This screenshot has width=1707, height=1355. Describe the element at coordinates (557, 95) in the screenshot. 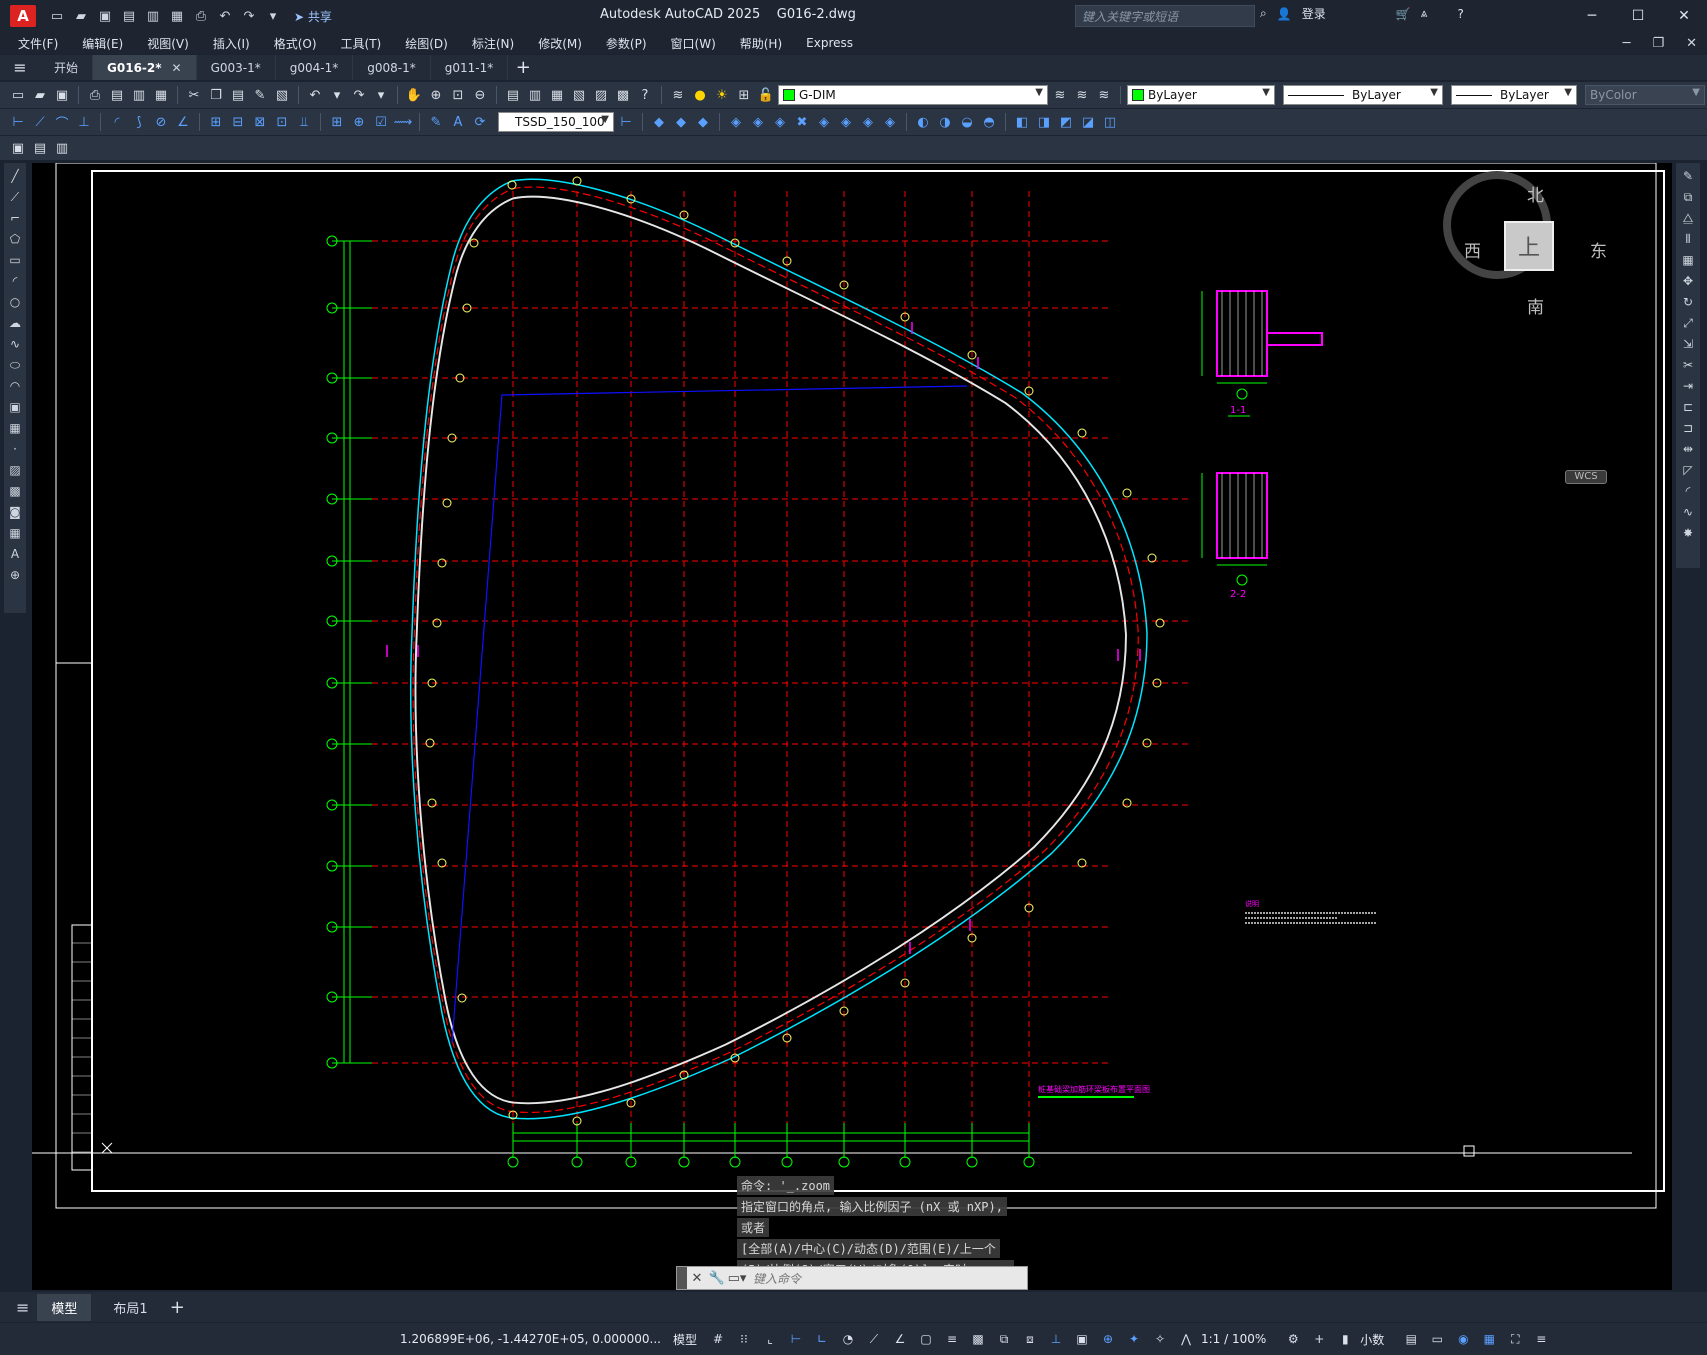

I see `tool-palettes-icon: ▦` at that location.